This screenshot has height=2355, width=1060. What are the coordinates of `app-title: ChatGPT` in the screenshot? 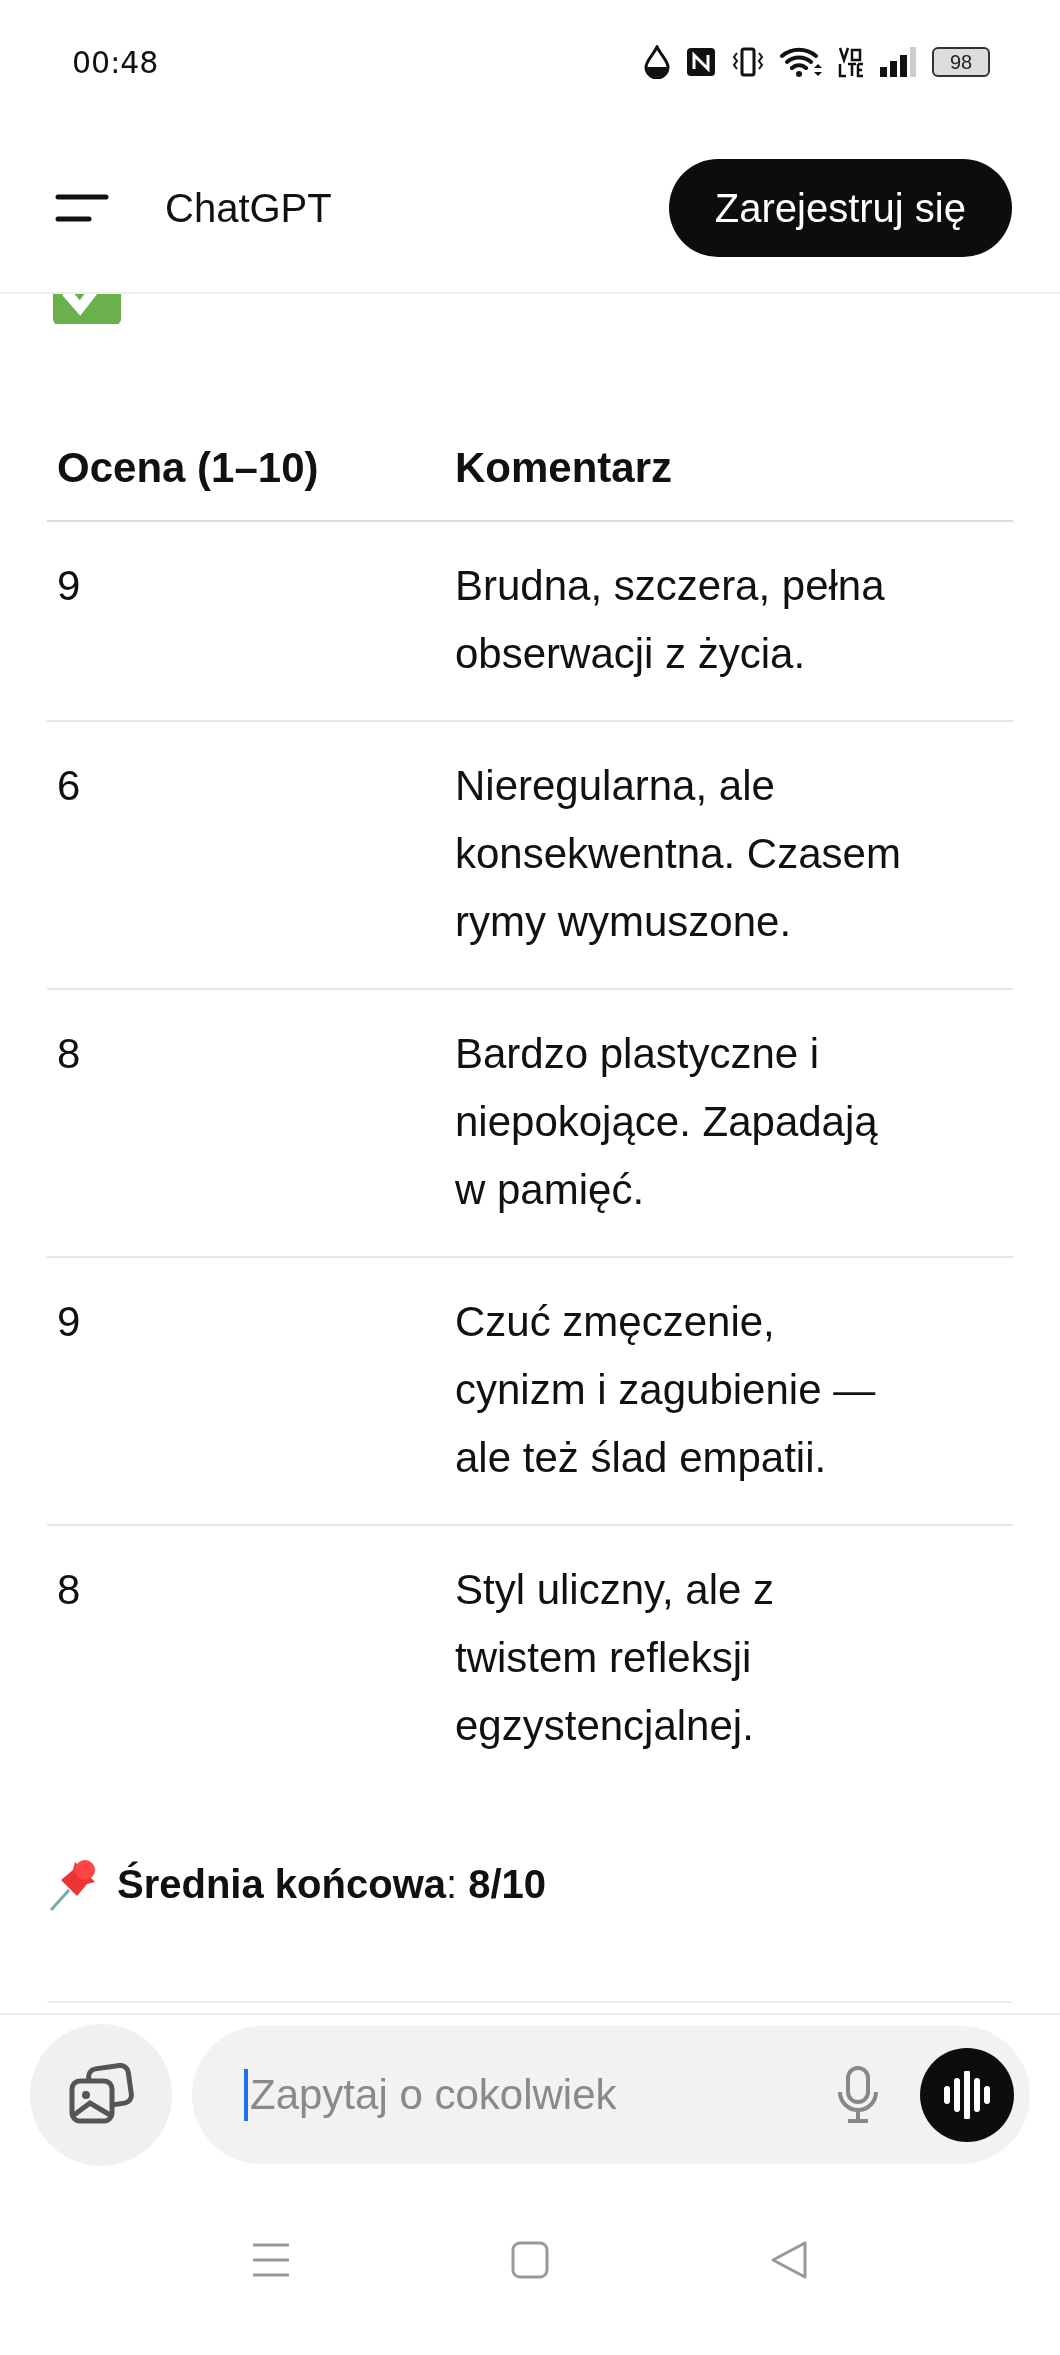 It's located at (249, 208).